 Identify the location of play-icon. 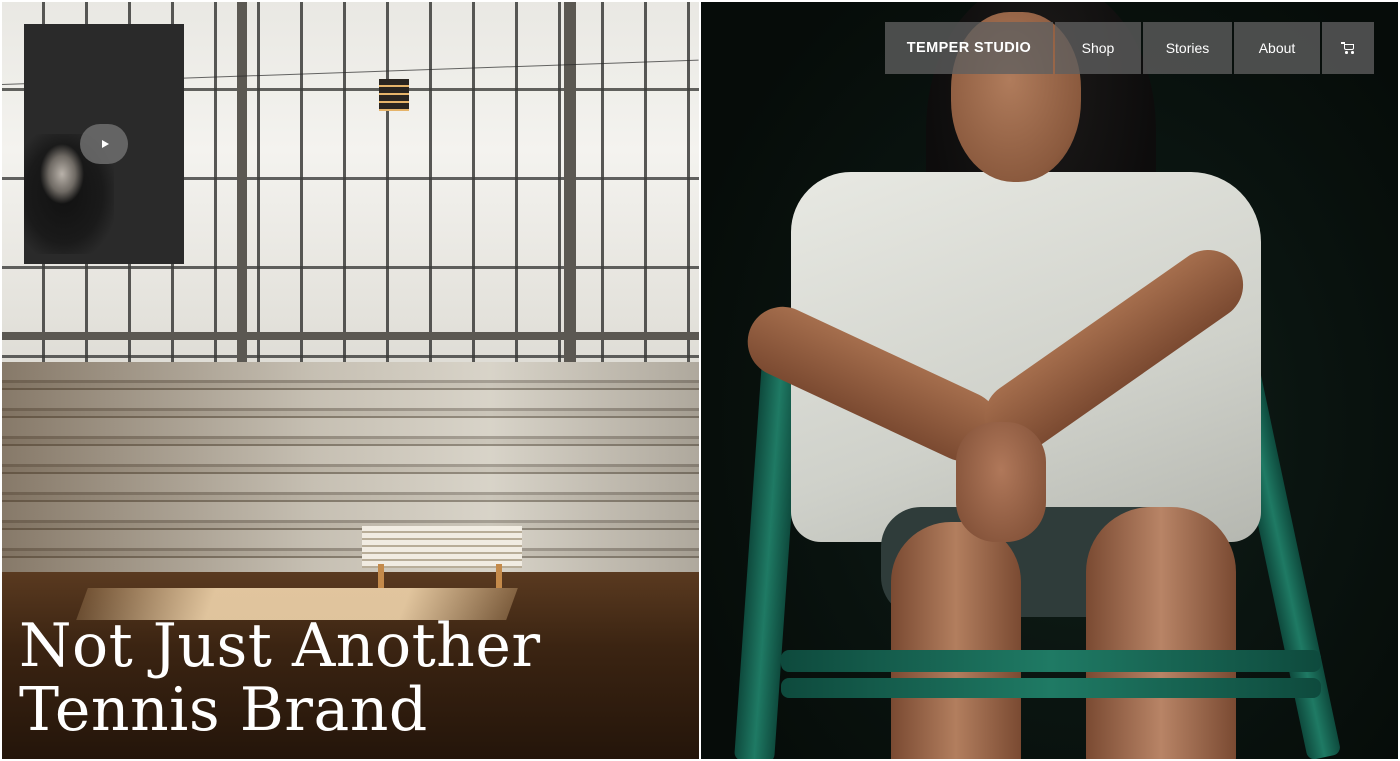
(105, 144).